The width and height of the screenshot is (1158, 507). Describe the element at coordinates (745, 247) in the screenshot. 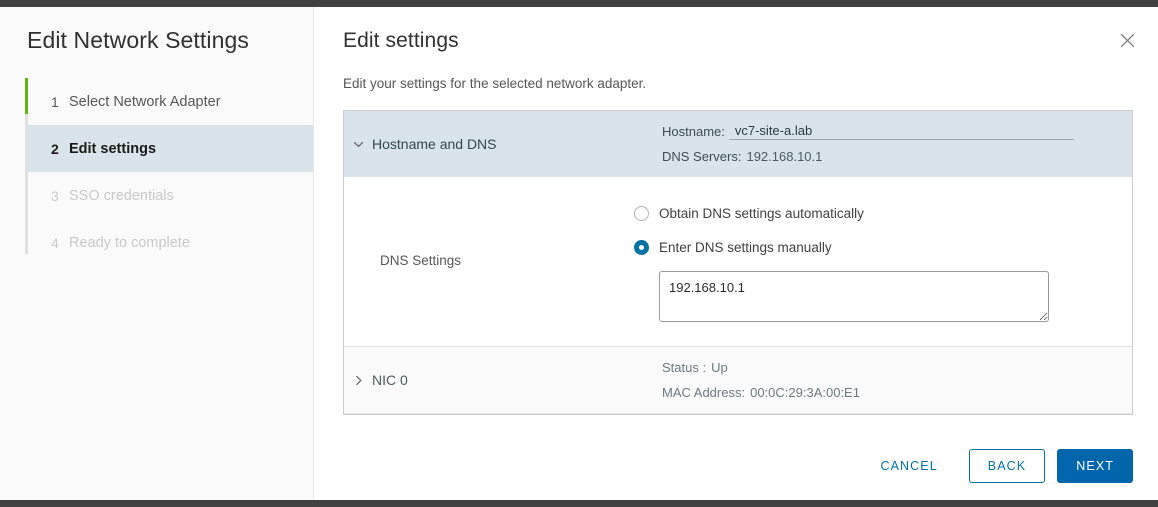

I see `radio-label: Enter DNS settings manually` at that location.